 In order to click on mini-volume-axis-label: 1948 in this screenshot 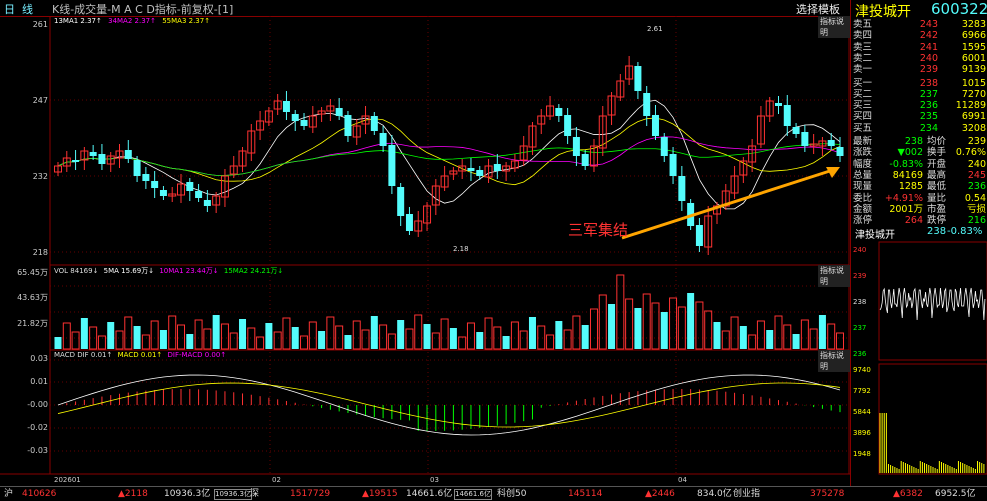, I will do `click(862, 454)`.